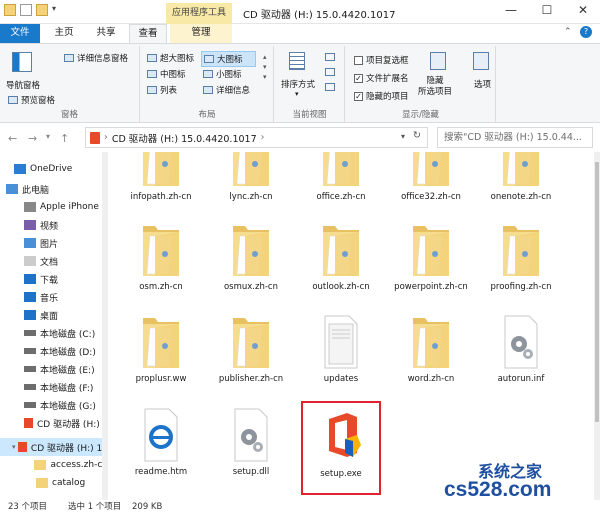 The height and width of the screenshot is (516, 600). Describe the element at coordinates (521, 186) in the screenshot. I see `file-item: onenote.zh-cn` at that location.